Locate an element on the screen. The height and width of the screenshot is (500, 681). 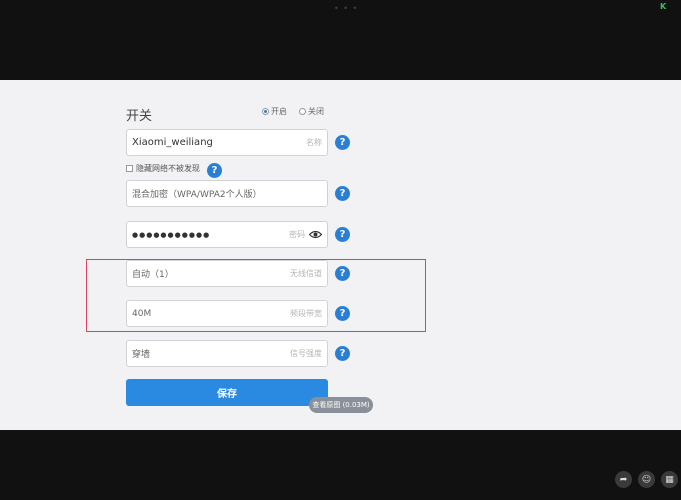
channel-value: 自动（1） is located at coordinates (153, 275).